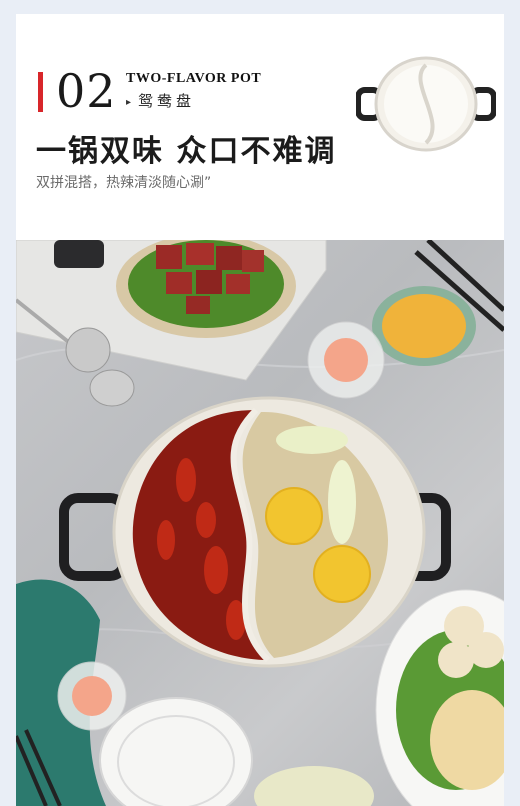  I want to click on headline: 一锅双味 众口不难调, so click(186, 151).